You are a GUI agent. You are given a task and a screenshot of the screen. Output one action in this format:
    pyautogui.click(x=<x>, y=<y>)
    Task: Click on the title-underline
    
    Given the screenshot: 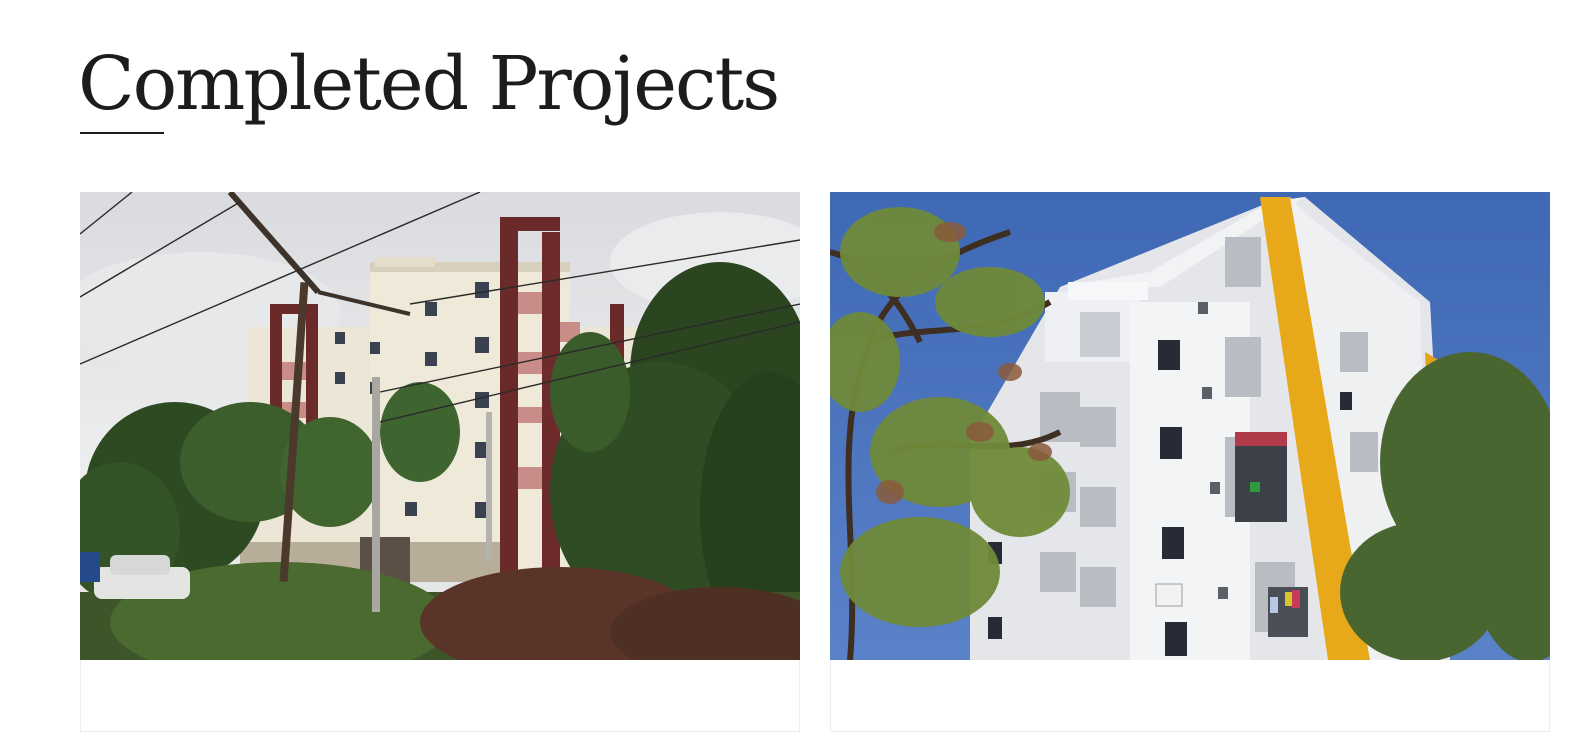 What is the action you would take?
    pyautogui.click(x=122, y=133)
    